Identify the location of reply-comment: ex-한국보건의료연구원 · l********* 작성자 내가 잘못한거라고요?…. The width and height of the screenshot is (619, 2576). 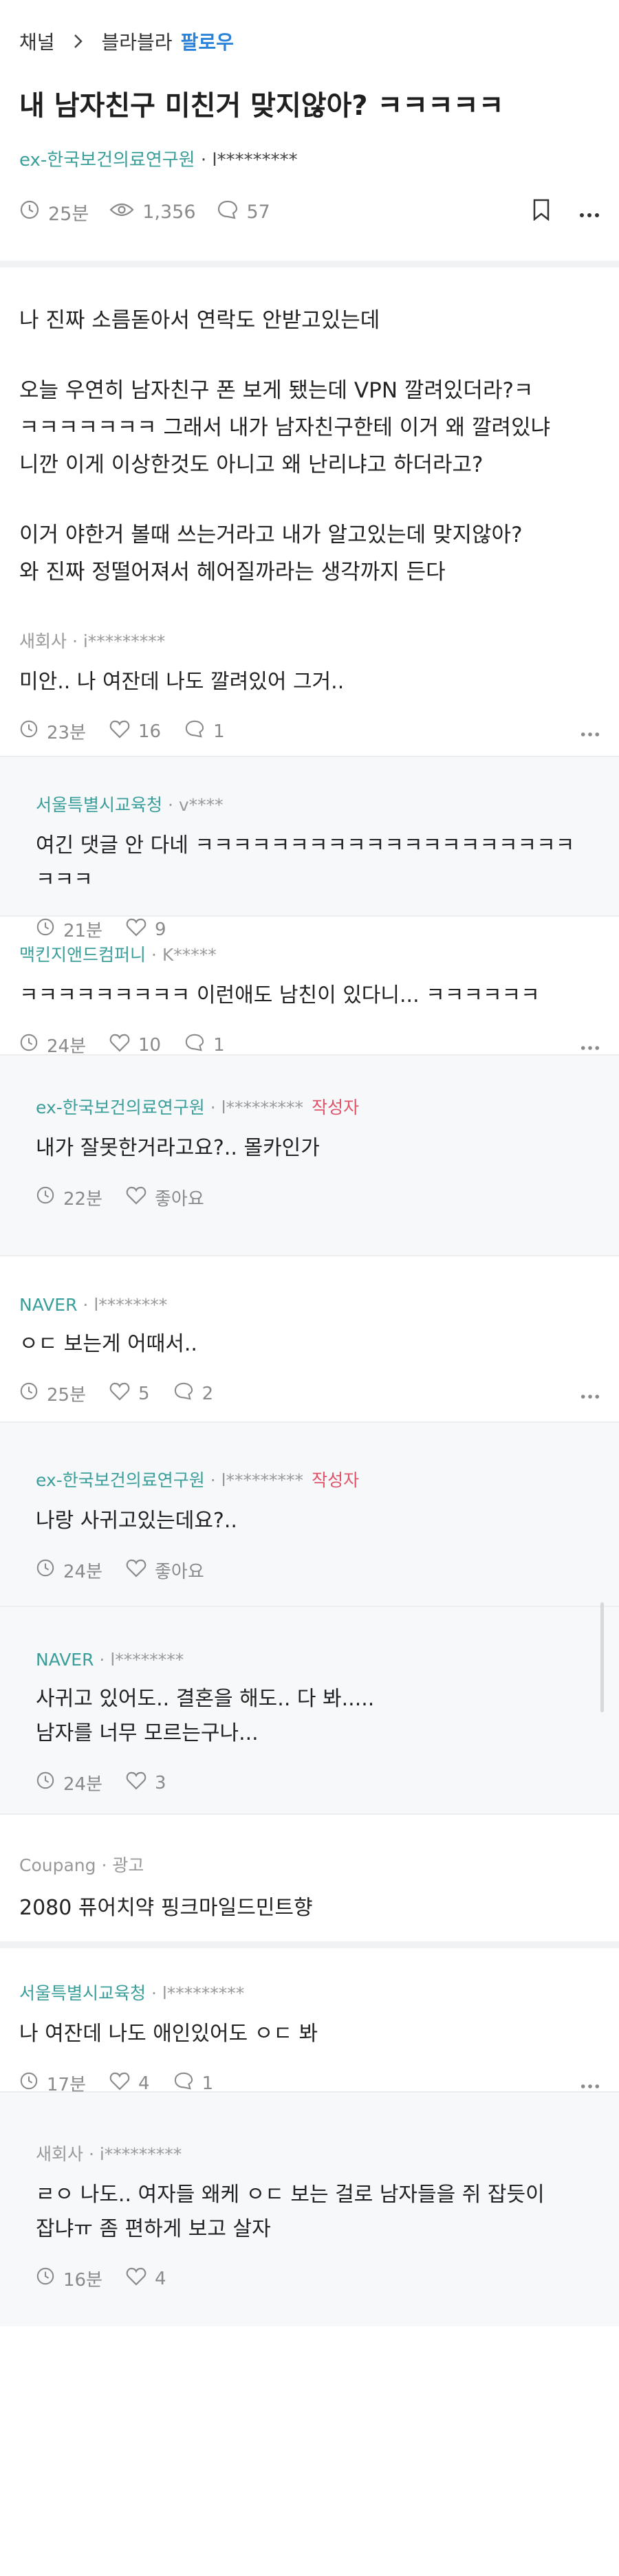
(309, 1155).